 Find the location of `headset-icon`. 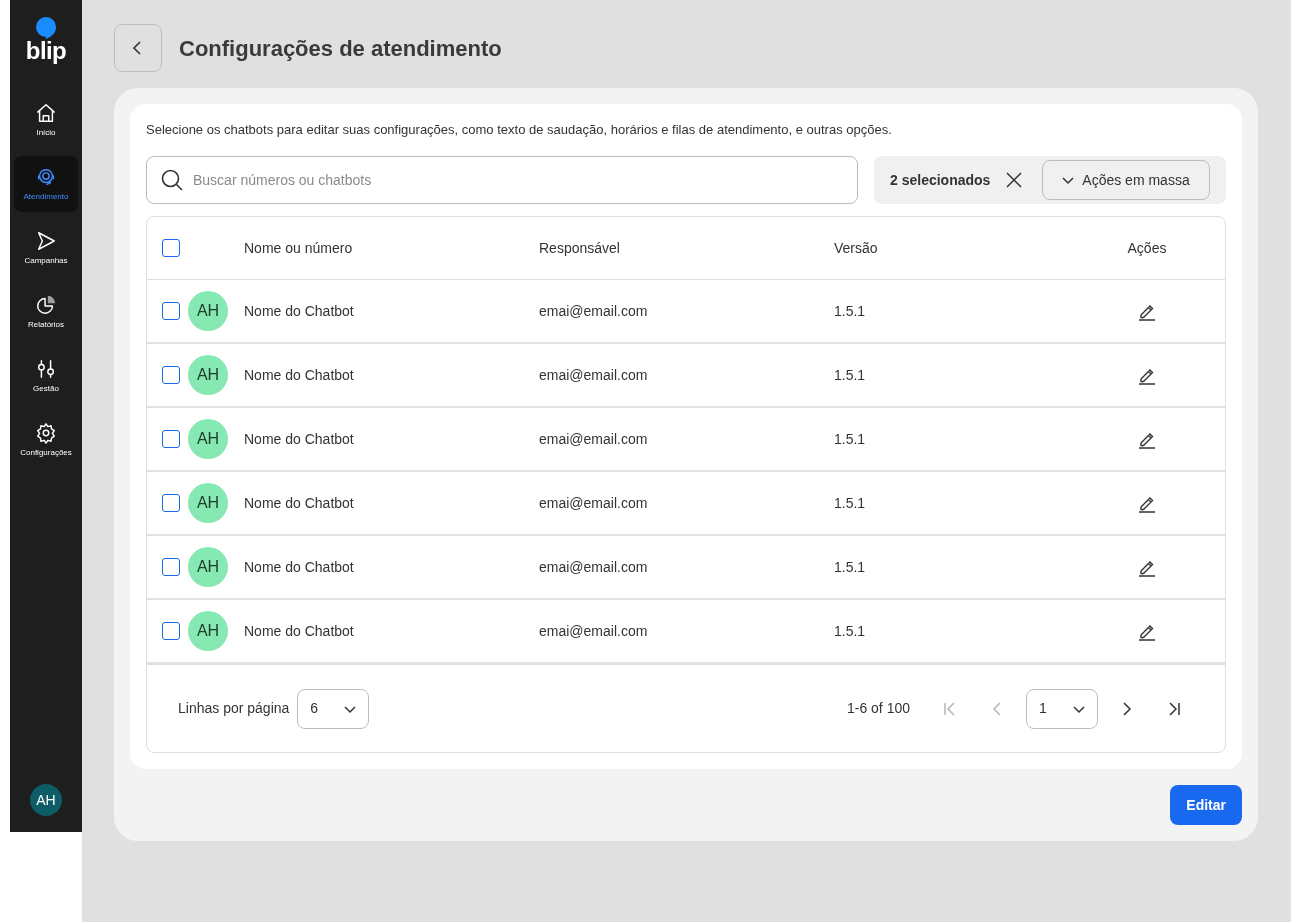

headset-icon is located at coordinates (46, 177).